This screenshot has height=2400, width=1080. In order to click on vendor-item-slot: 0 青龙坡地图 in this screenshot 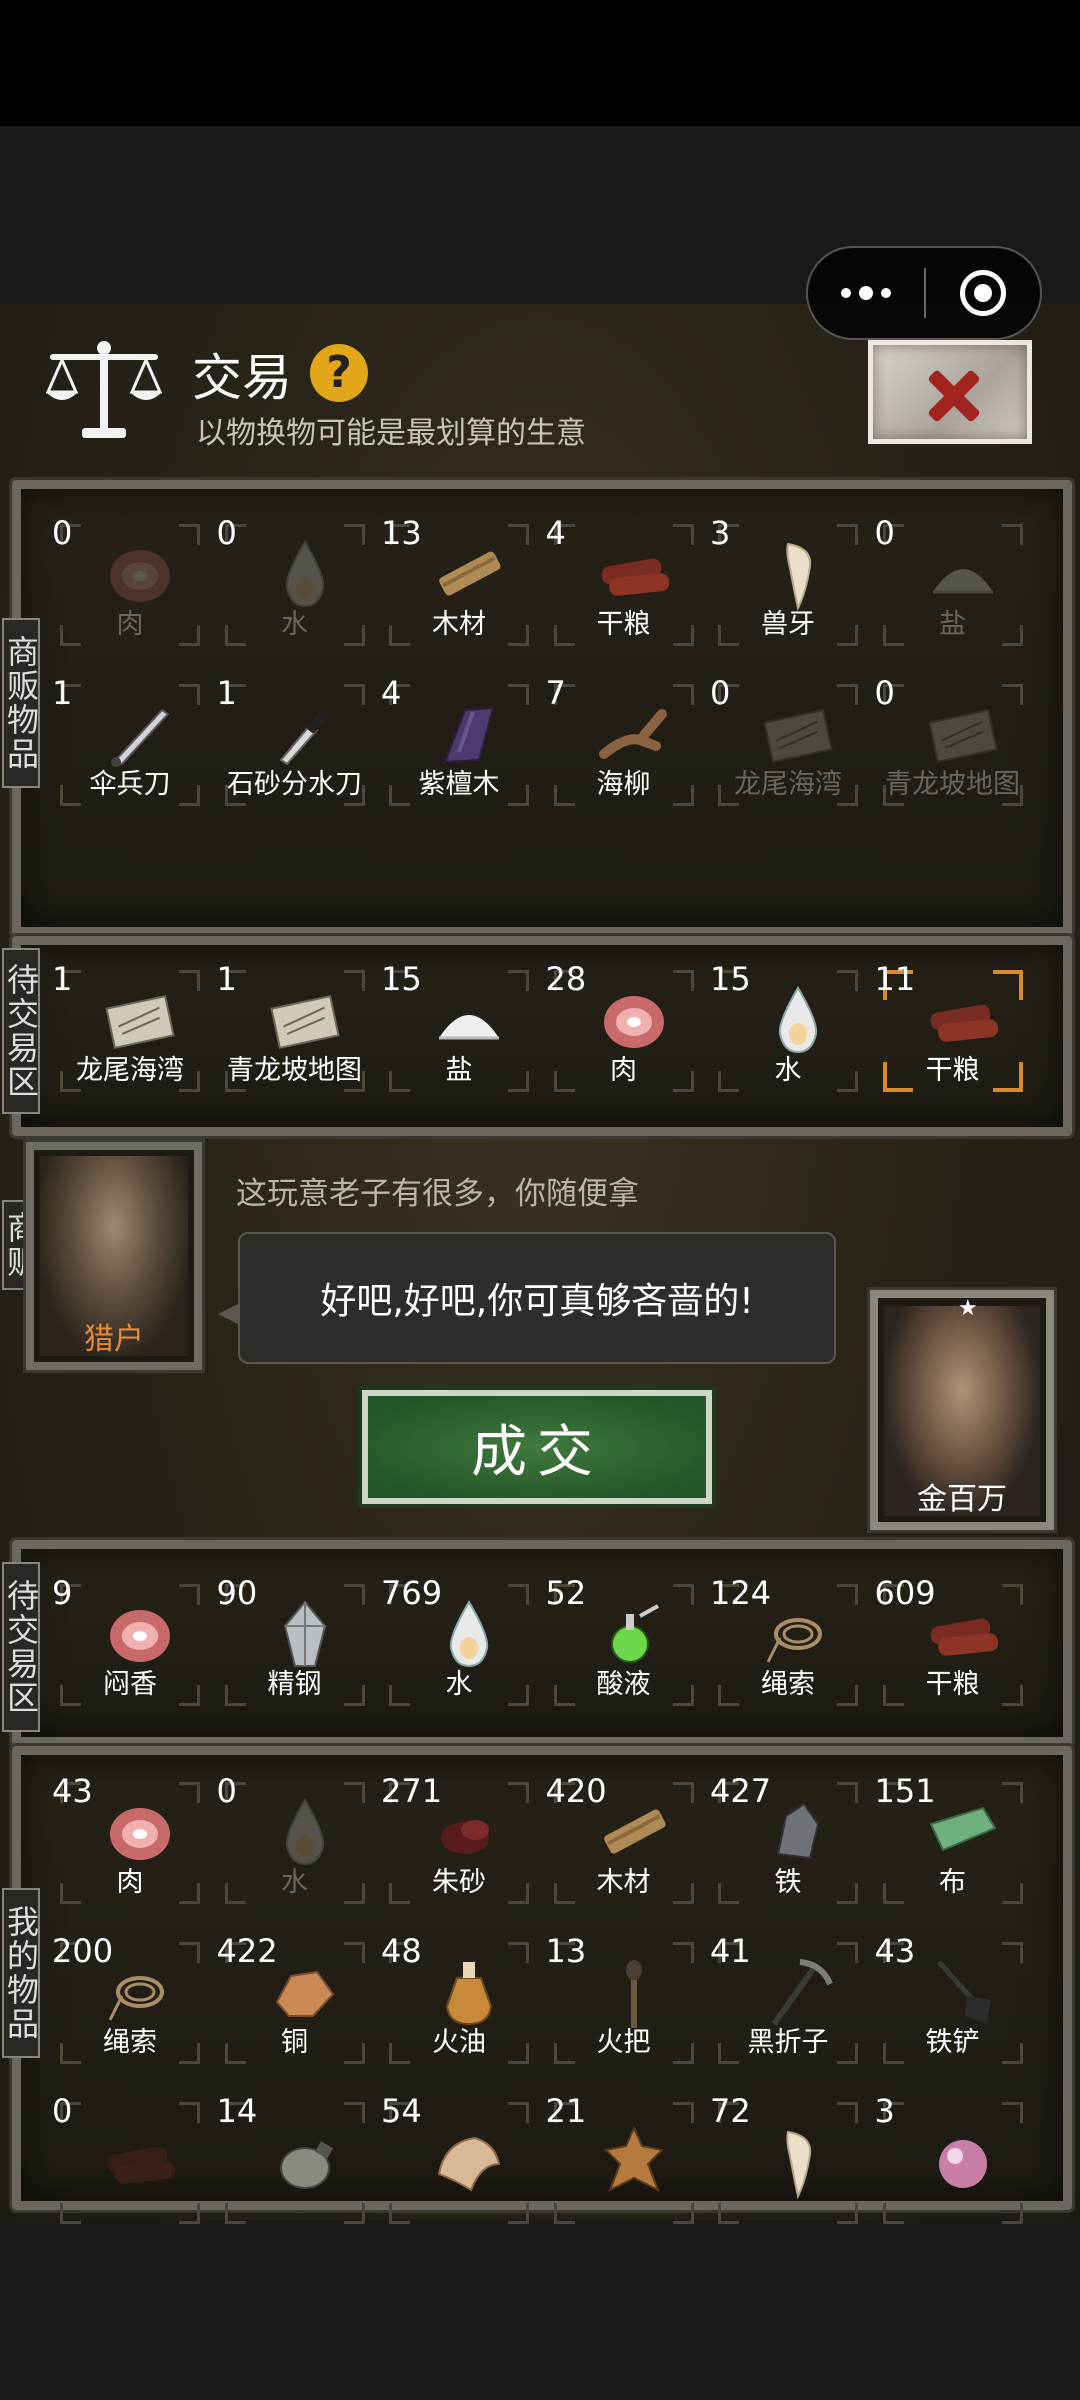, I will do `click(953, 745)`.